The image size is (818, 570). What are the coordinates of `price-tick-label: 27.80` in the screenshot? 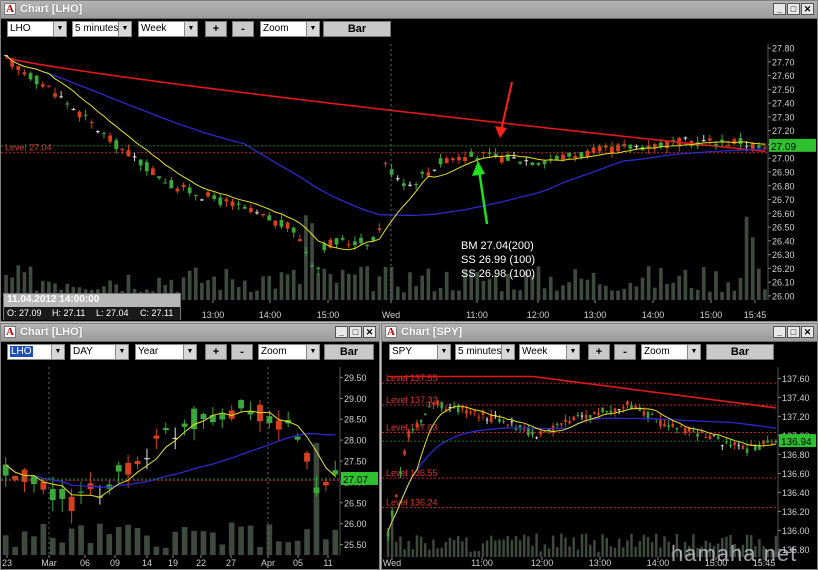 It's located at (783, 49).